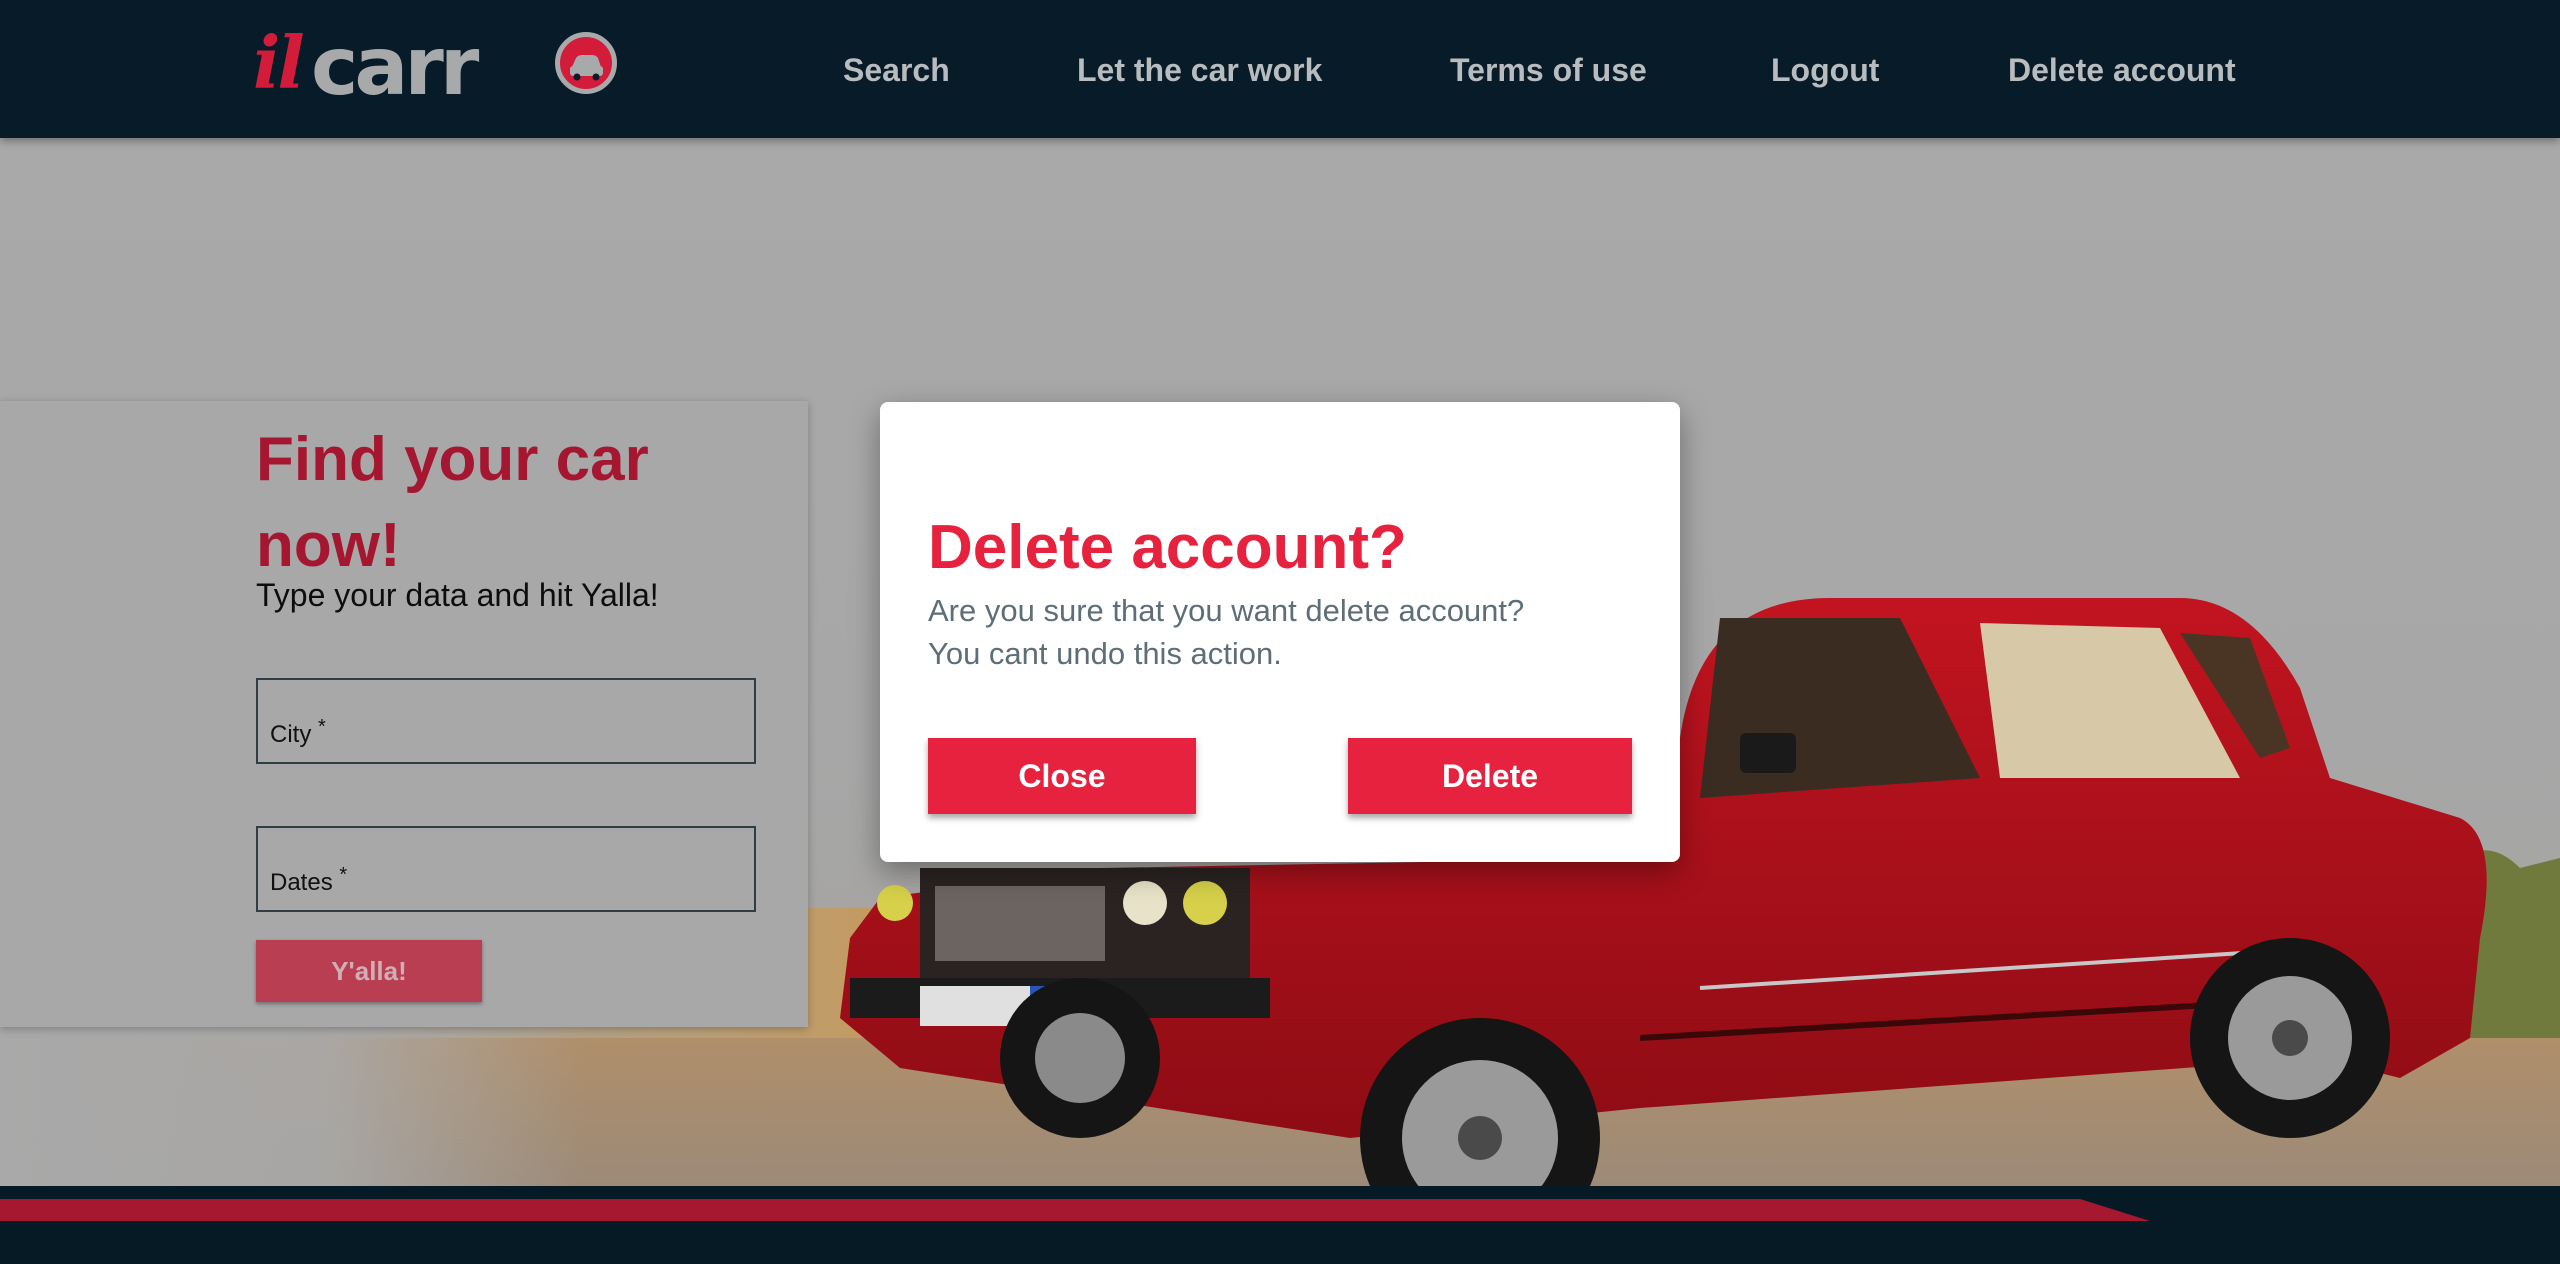 The width and height of the screenshot is (2560, 1264). Describe the element at coordinates (1280, 1225) in the screenshot. I see `footer` at that location.